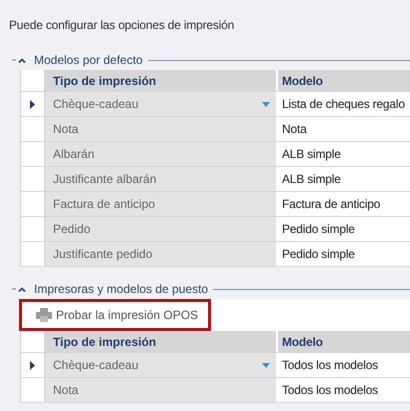  I want to click on table-cell-text: Pedido, so click(71, 229).